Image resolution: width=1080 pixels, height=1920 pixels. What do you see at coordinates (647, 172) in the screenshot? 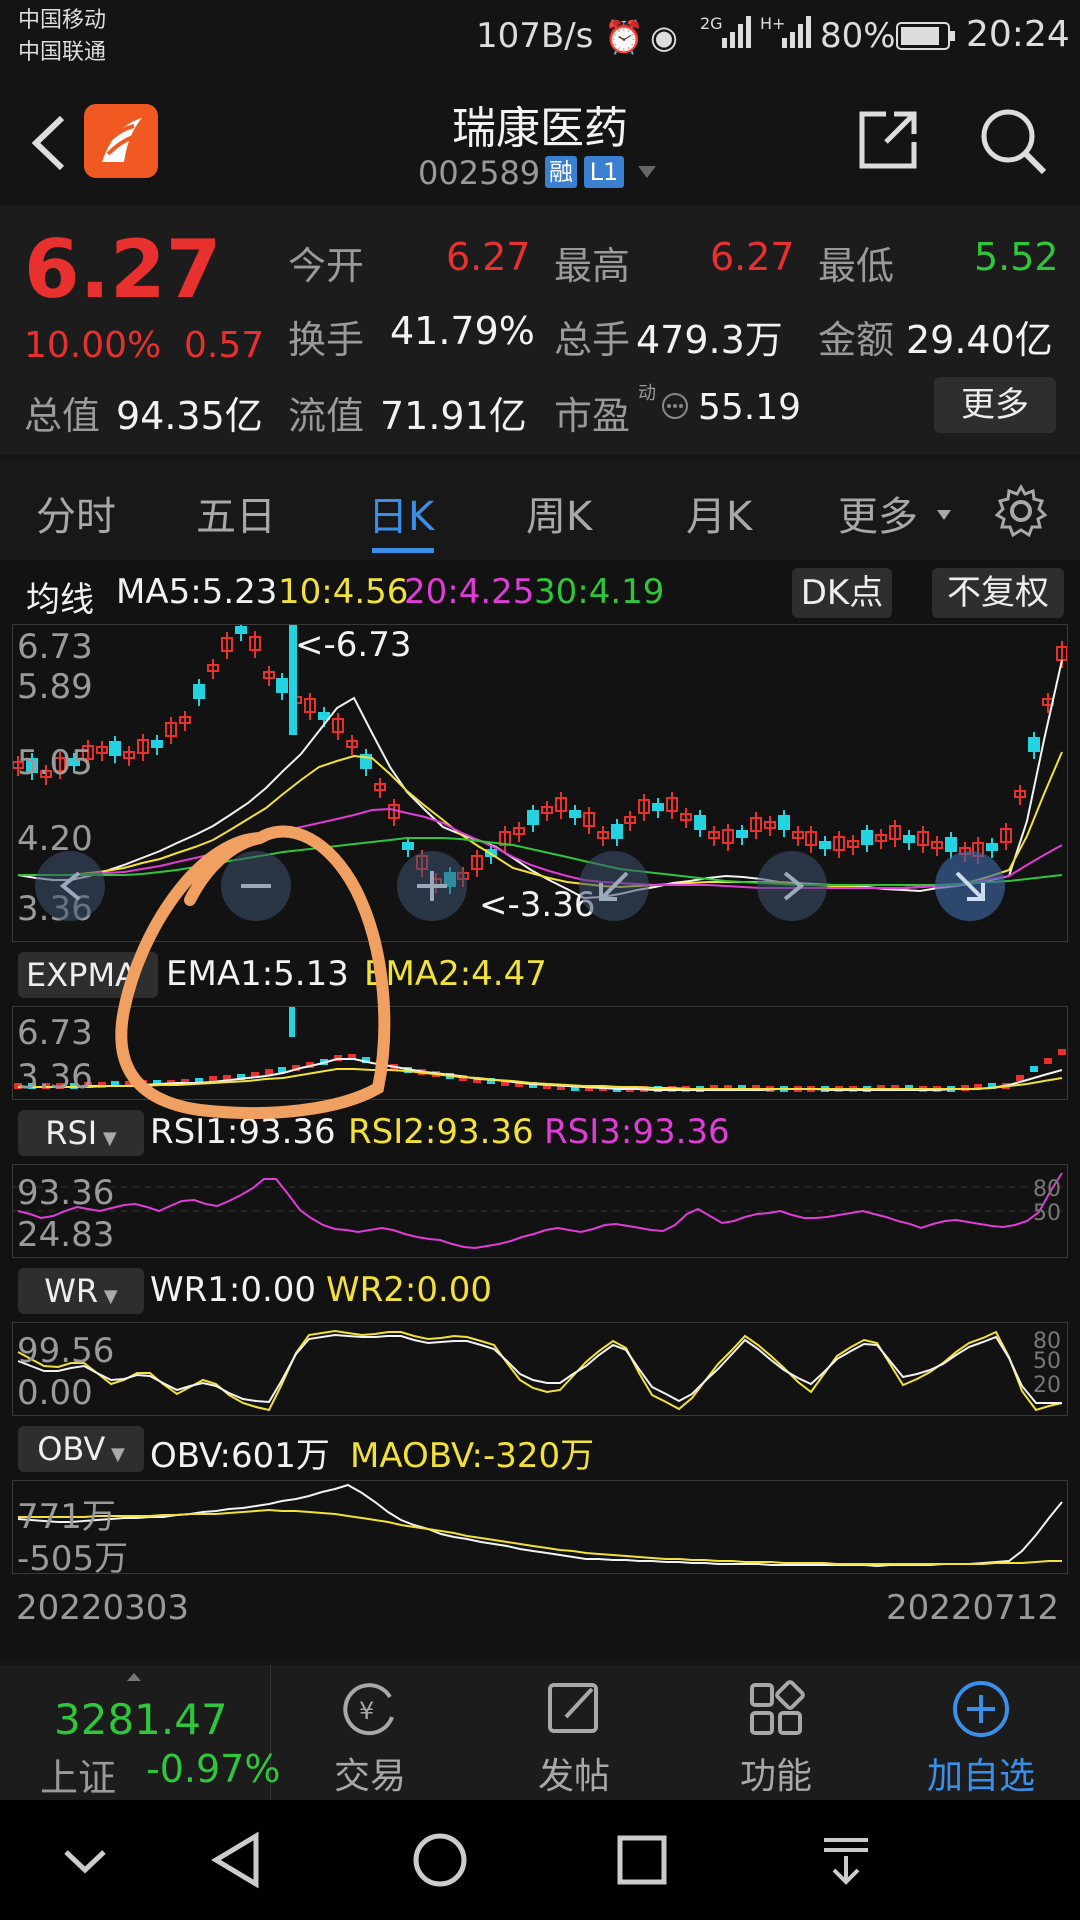
I see `dropdown-icon` at bounding box center [647, 172].